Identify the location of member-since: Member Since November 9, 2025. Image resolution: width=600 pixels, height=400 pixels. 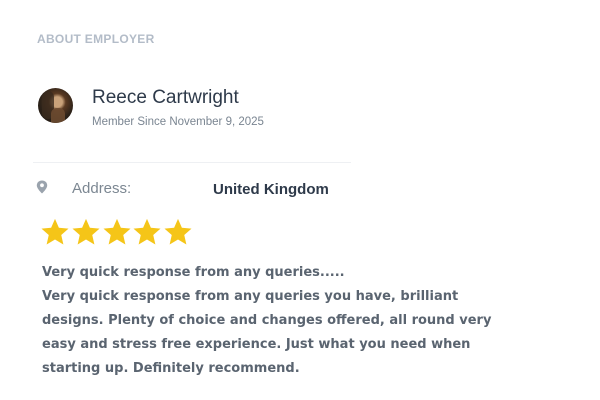
(178, 122).